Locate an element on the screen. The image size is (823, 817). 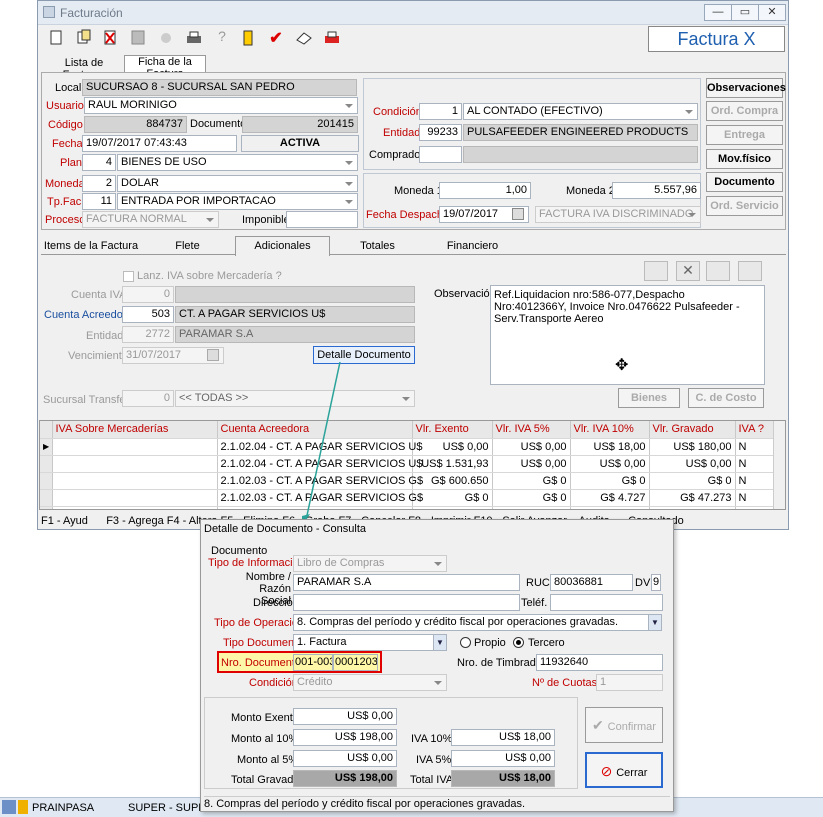
help-icon: ? is located at coordinates (222, 37).